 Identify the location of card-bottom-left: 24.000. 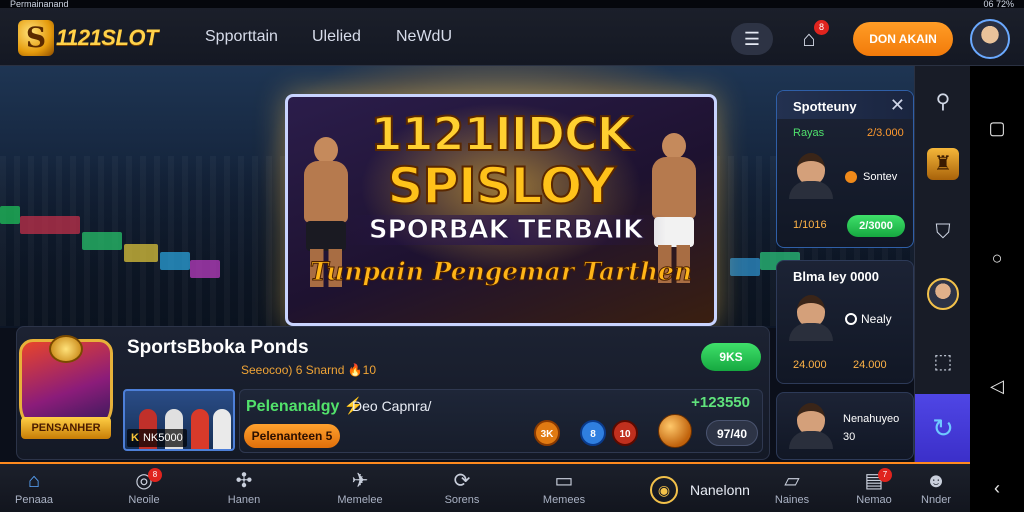
(810, 365).